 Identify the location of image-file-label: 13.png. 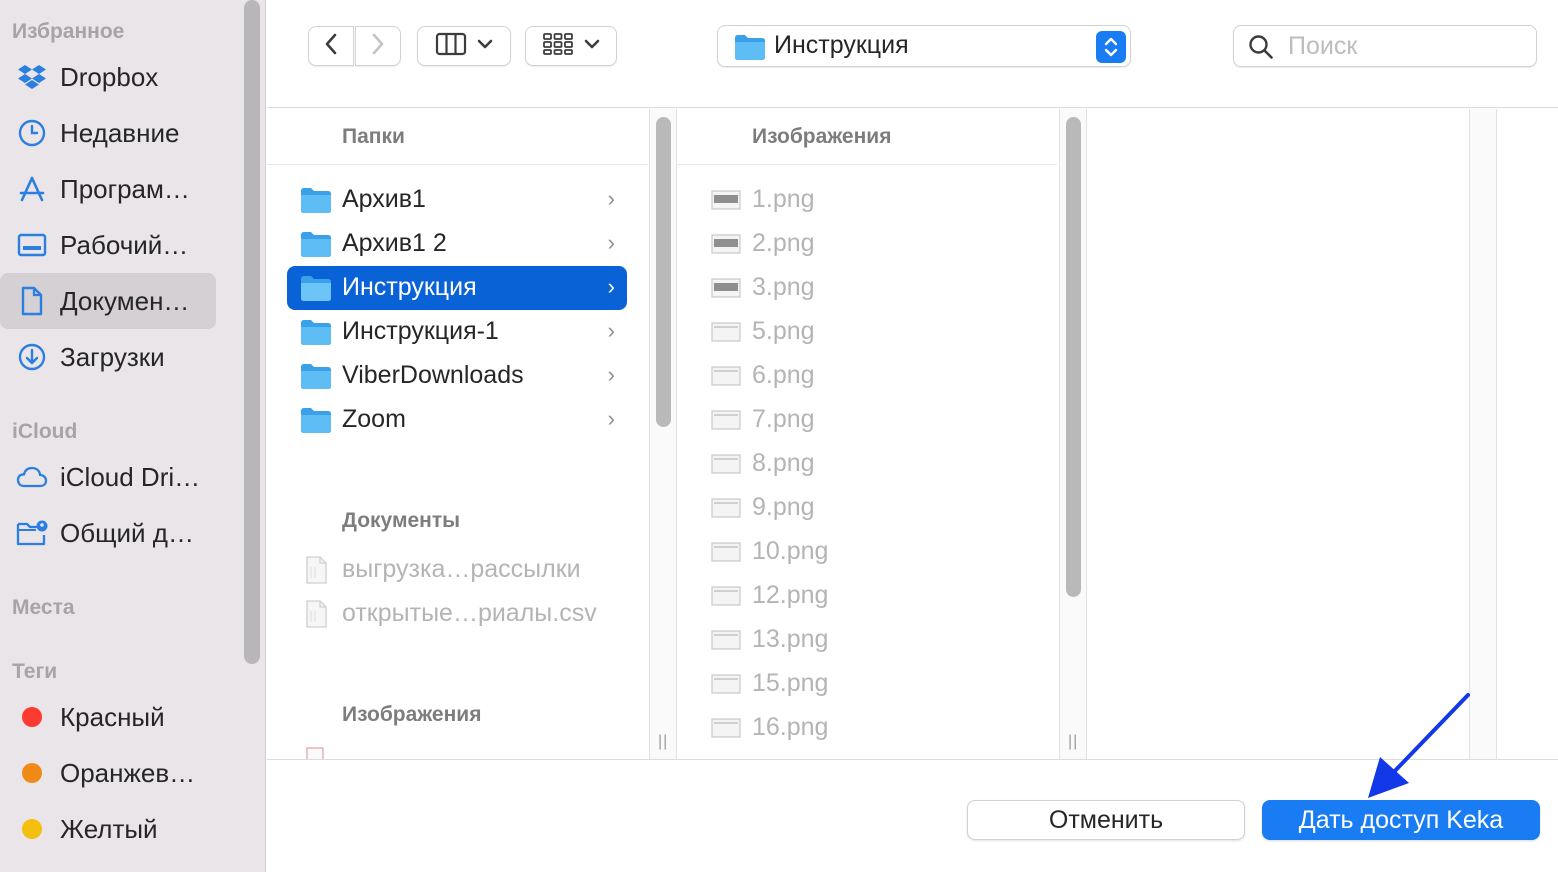
(790, 639).